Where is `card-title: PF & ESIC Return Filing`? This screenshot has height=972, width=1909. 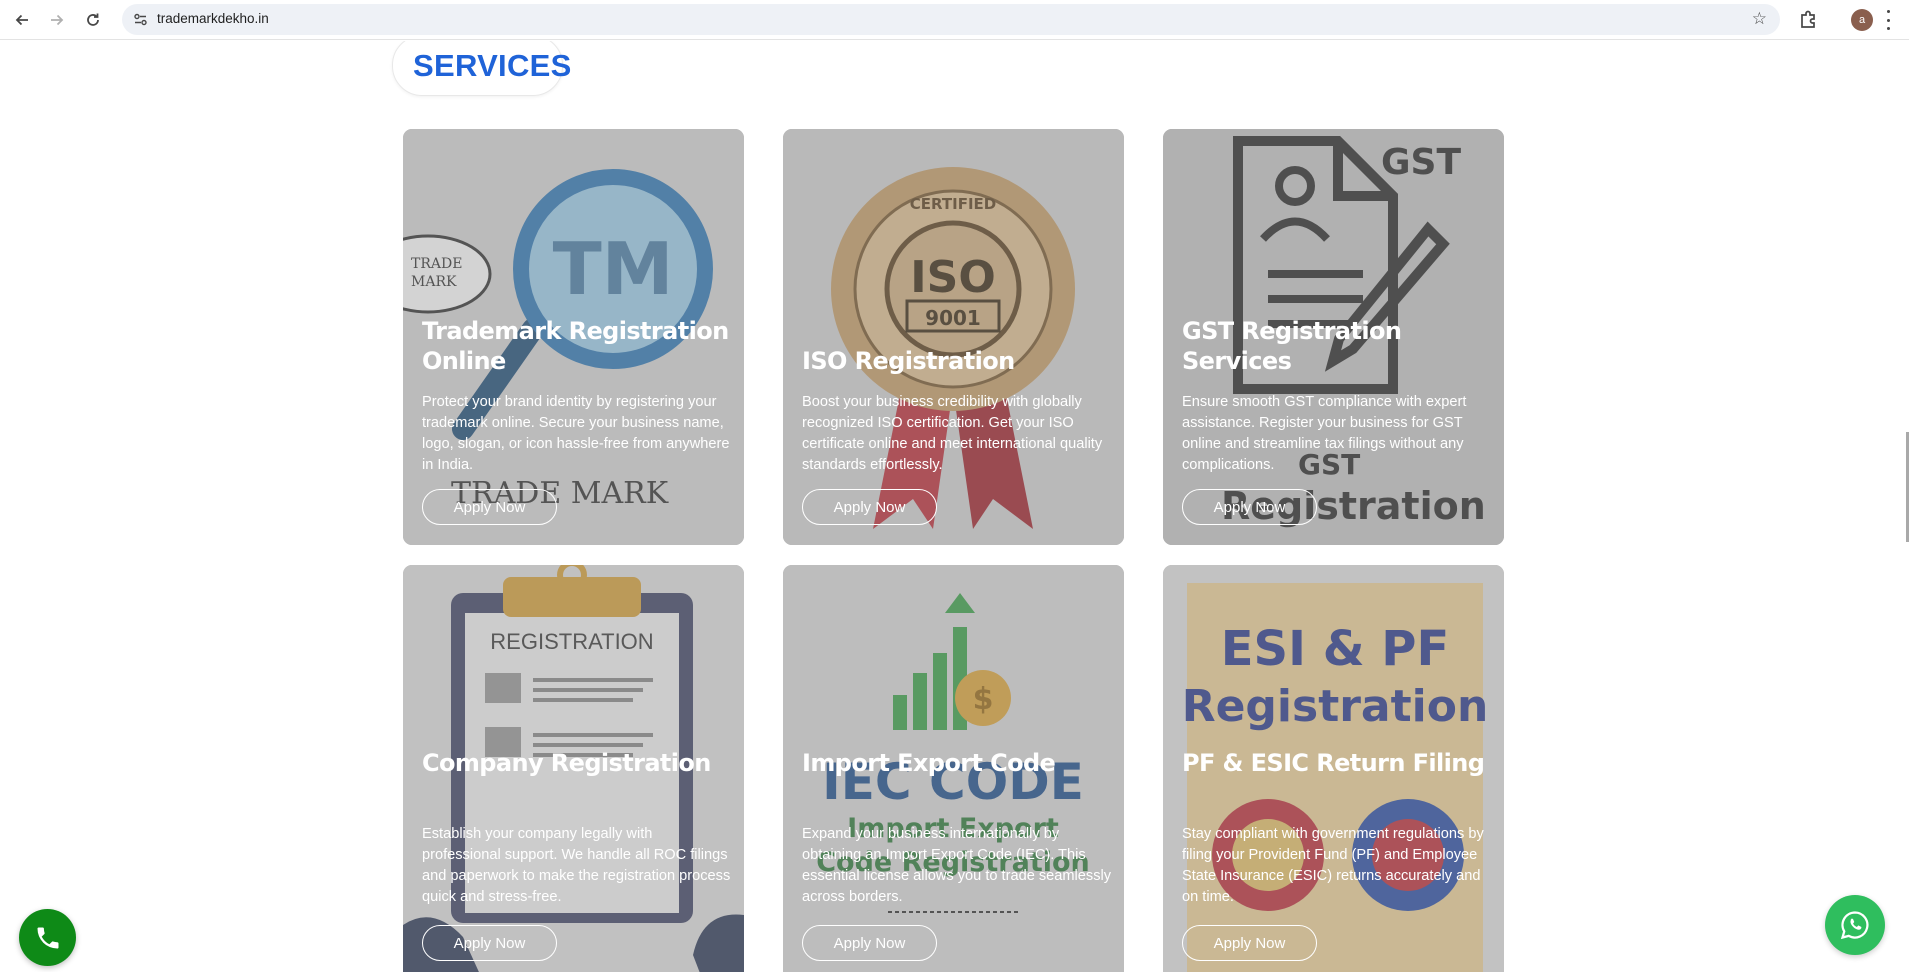 card-title: PF & ESIC Return Filing is located at coordinates (1333, 763).